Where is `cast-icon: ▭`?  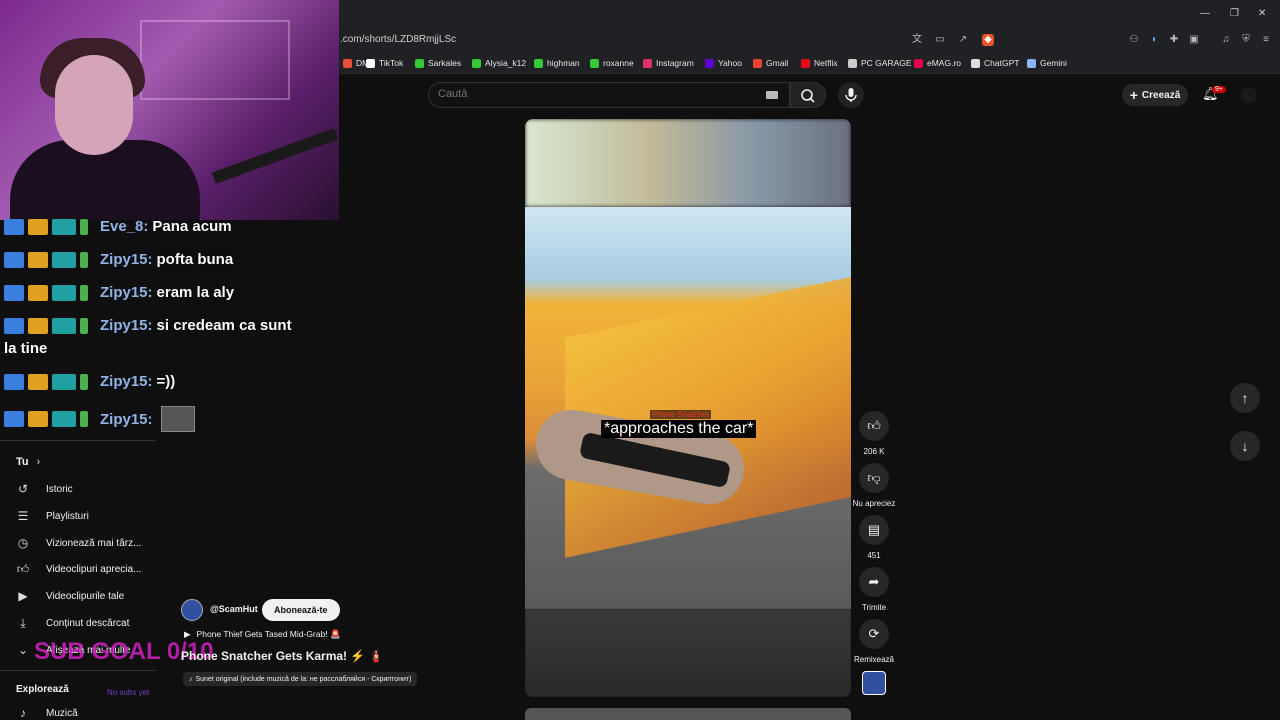
cast-icon: ▭ is located at coordinates (940, 40).